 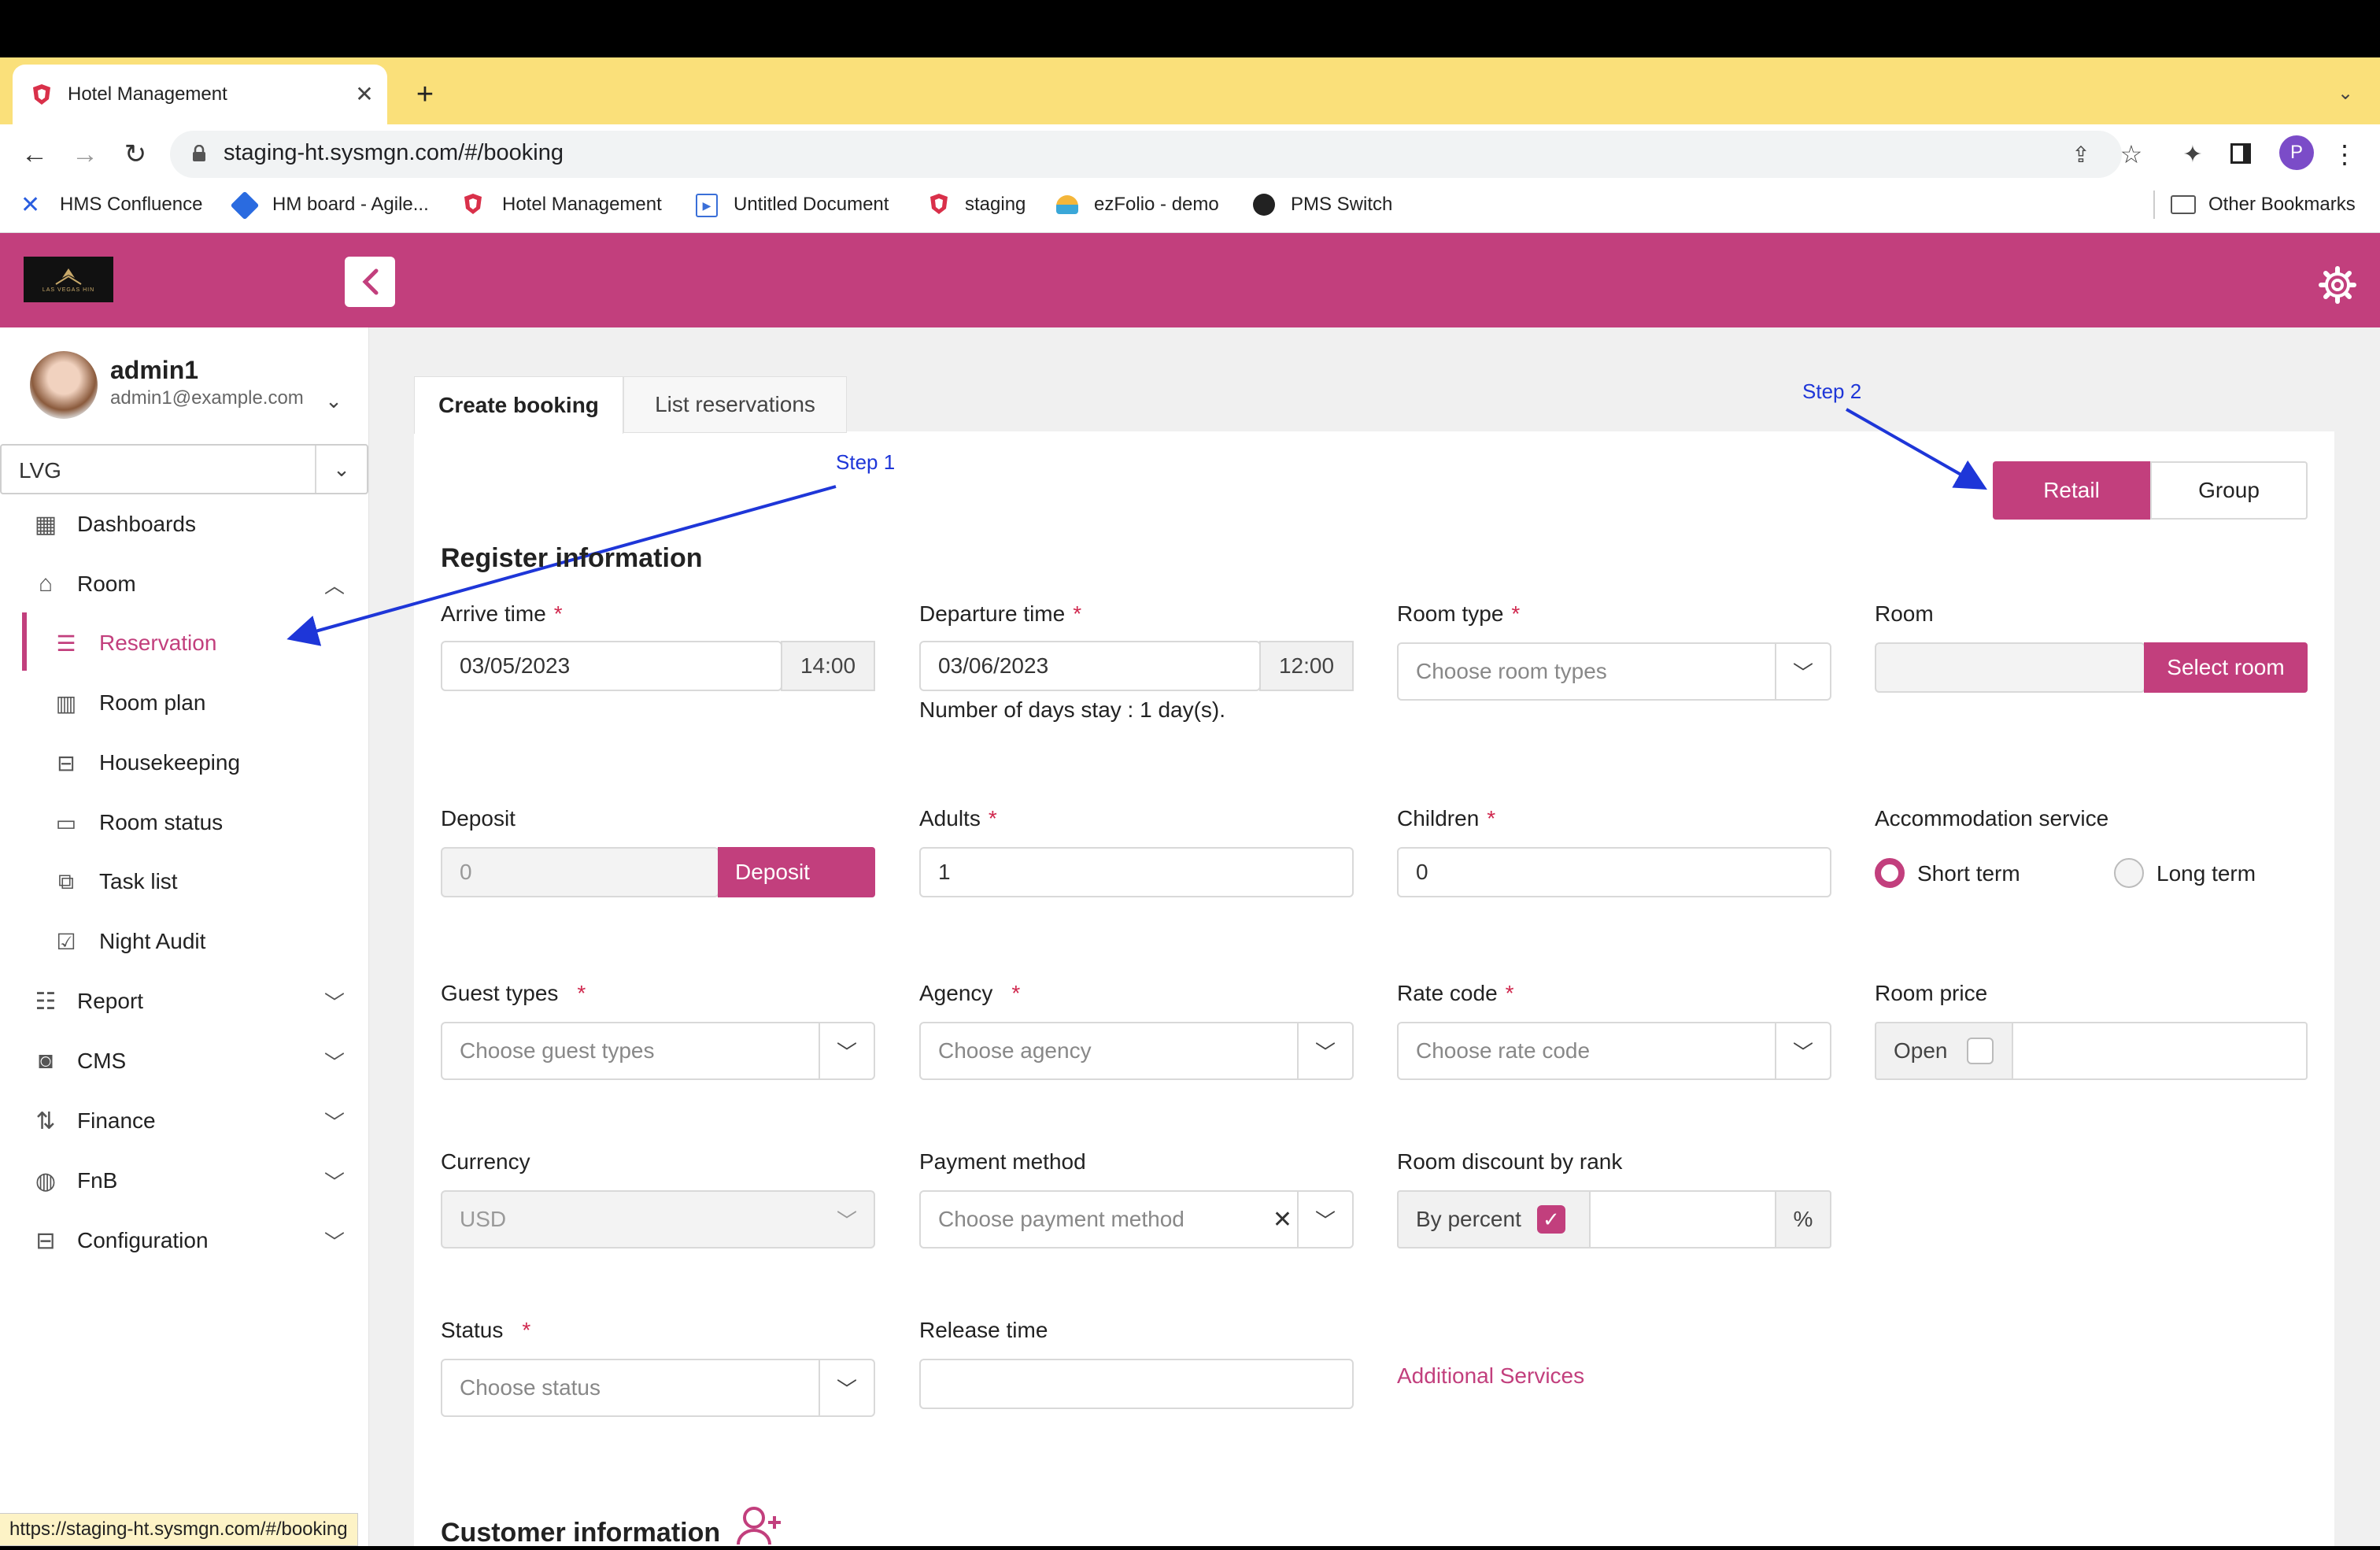 What do you see at coordinates (1931, 993) in the screenshot?
I see `room-price-label: Room price` at bounding box center [1931, 993].